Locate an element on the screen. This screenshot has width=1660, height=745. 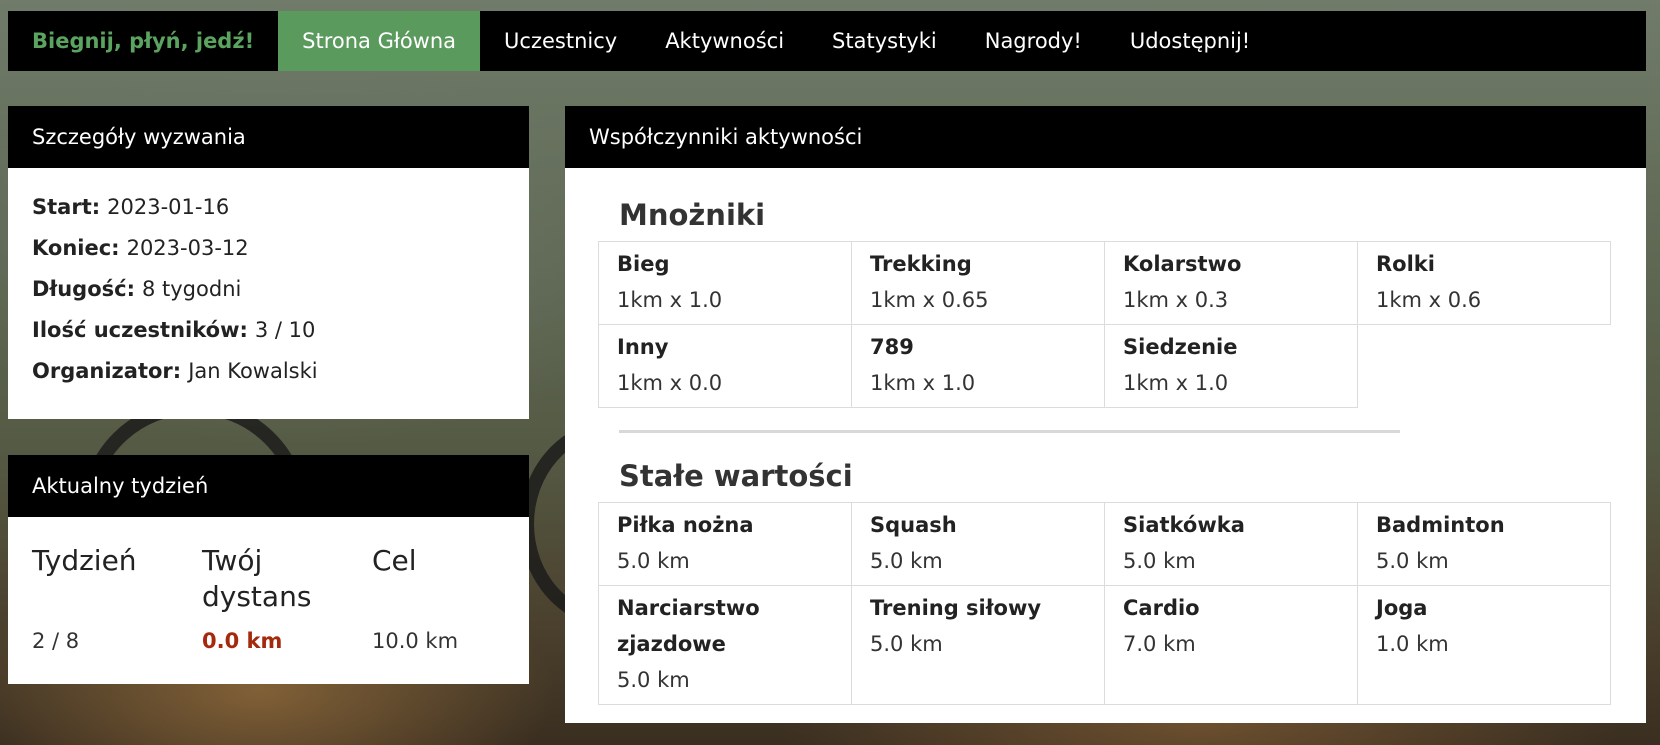
constant-cell: Cardio 7.0 km is located at coordinates (1231, 645).